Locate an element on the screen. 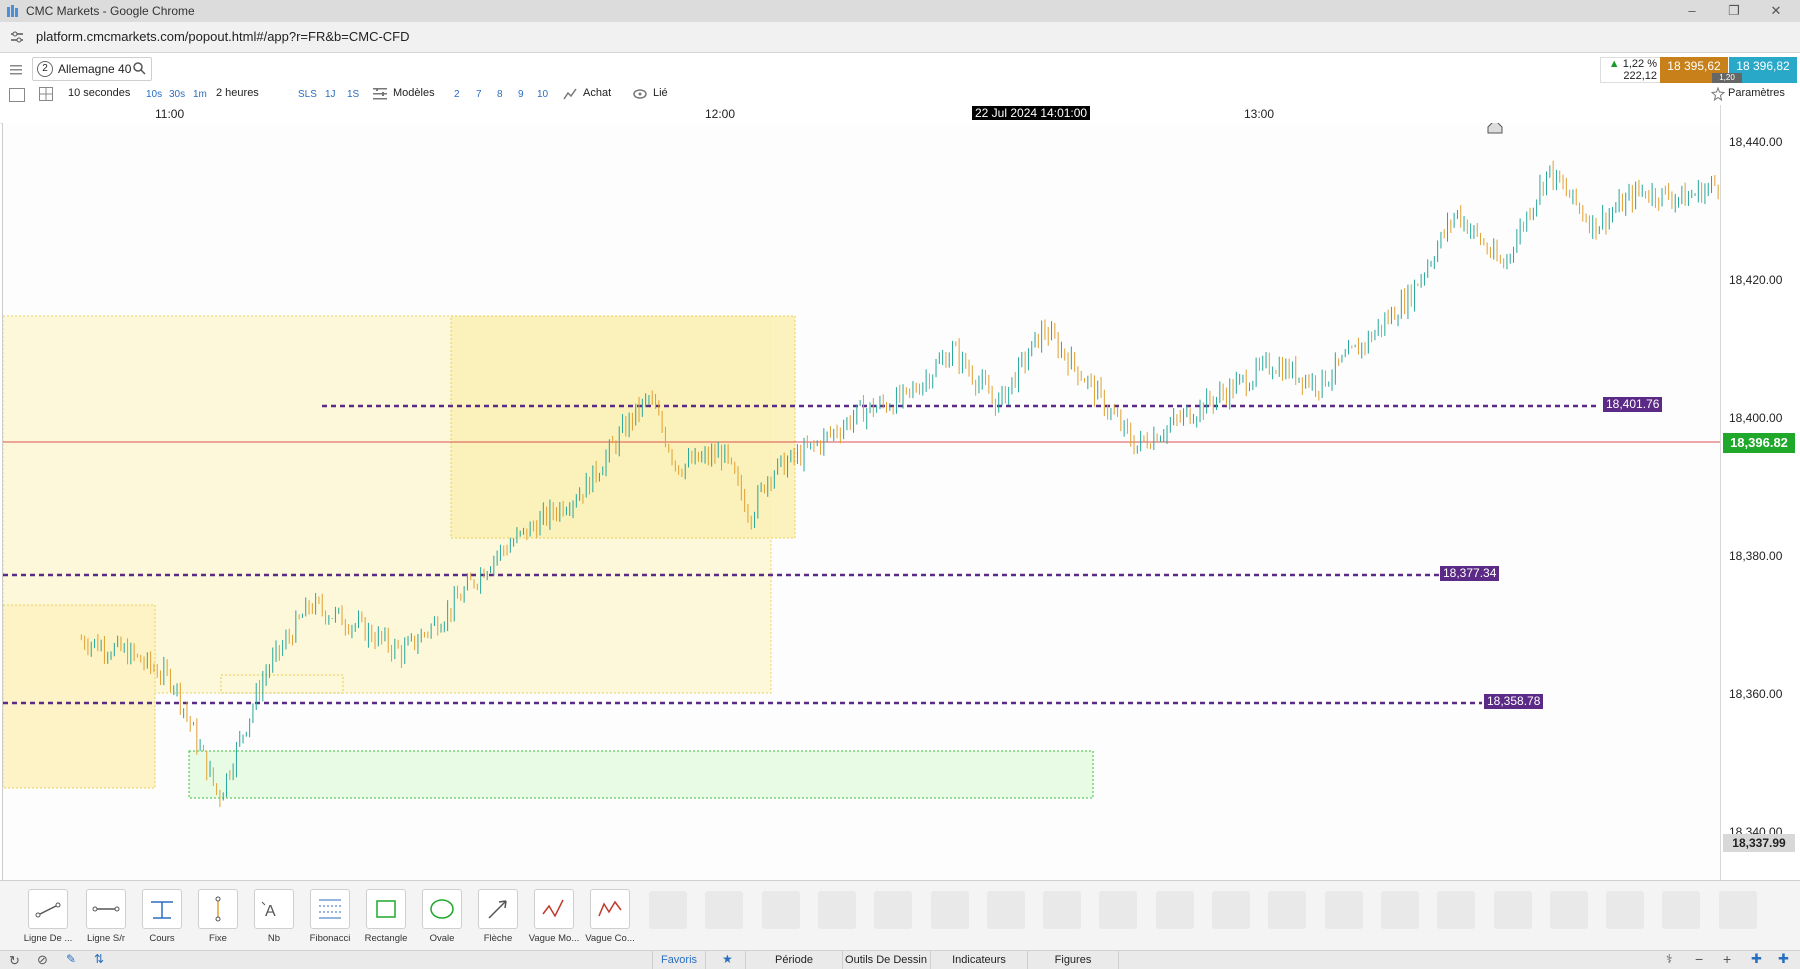  tool-fixed: Fixe is located at coordinates (218, 920).